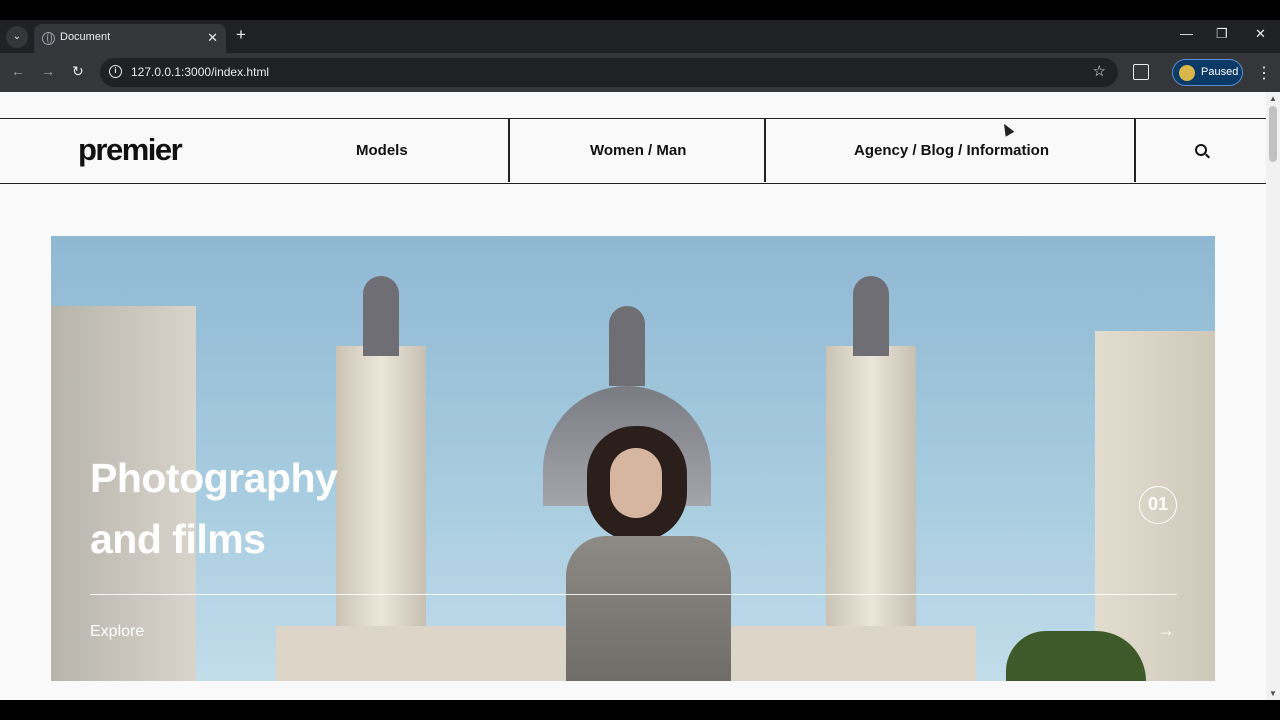  I want to click on nav-models: Models, so click(382, 150).